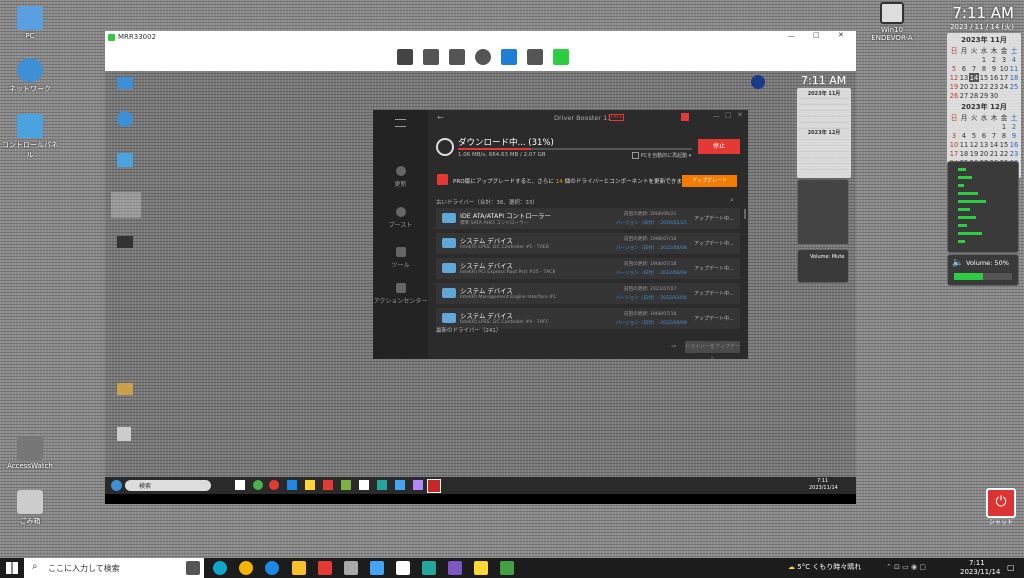  What do you see at coordinates (125, 242) in the screenshot?
I see `remote-camera-icon` at bounding box center [125, 242].